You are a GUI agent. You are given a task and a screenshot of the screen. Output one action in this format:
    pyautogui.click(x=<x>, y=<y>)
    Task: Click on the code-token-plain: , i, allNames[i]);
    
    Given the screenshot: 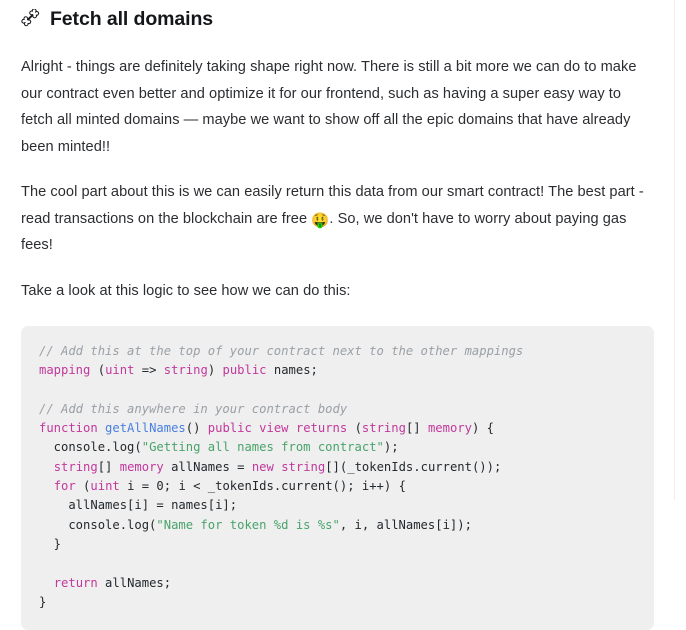 What is the action you would take?
    pyautogui.click(x=405, y=524)
    